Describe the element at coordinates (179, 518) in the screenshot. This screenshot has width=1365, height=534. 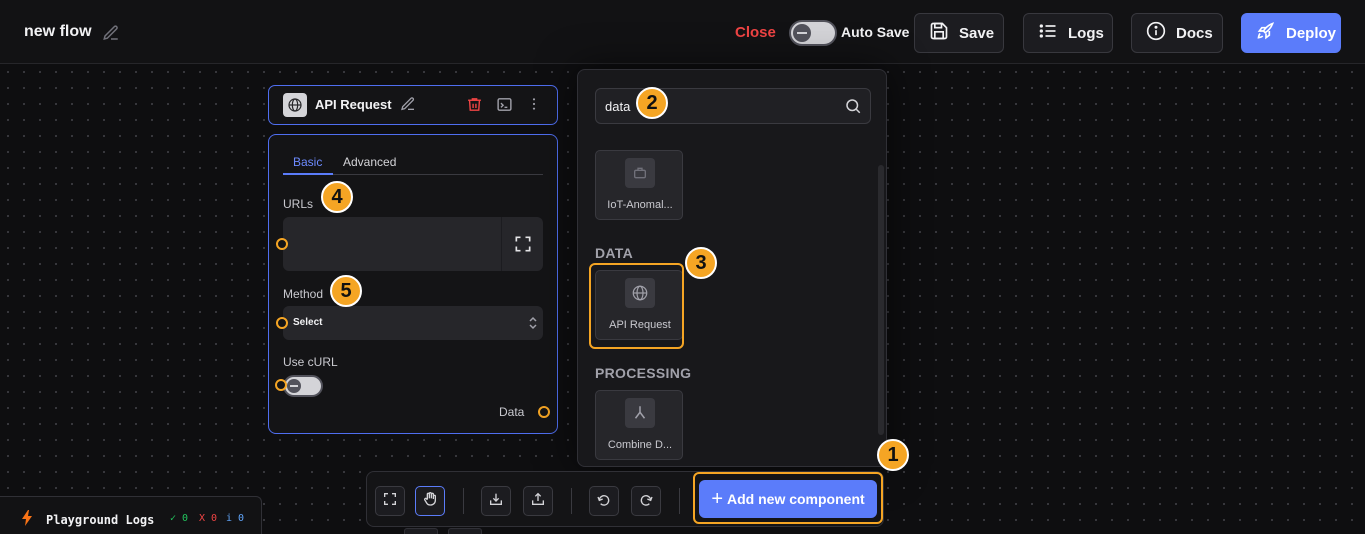
I see `success-count: ✓ 0` at that location.